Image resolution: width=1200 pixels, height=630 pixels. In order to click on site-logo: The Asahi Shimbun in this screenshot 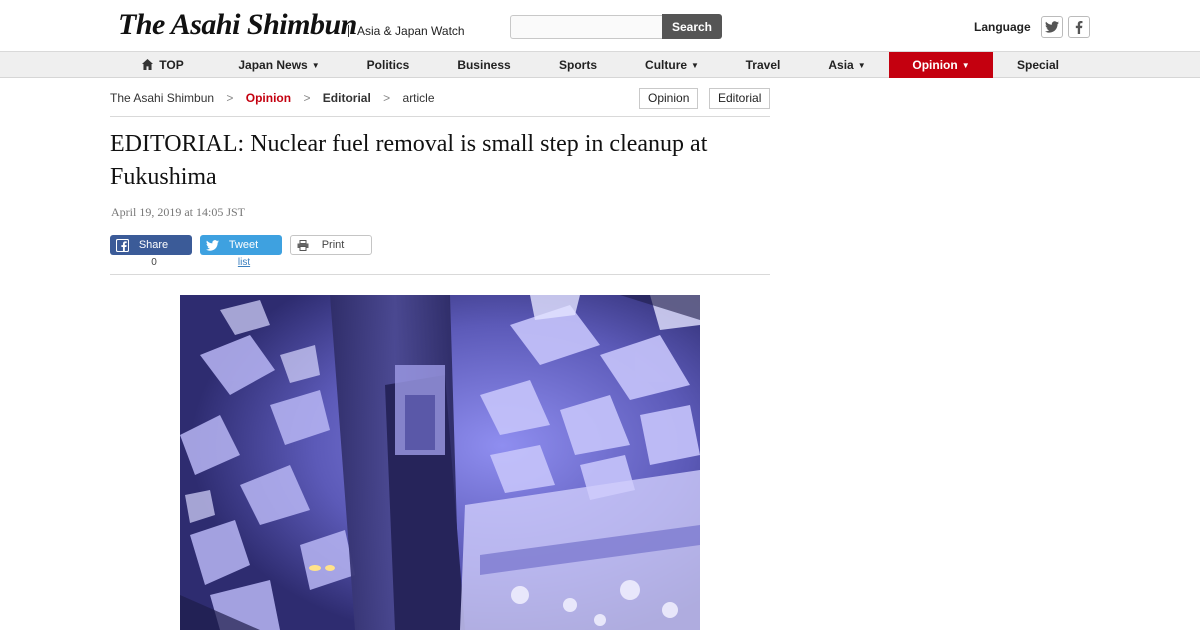, I will do `click(237, 25)`.